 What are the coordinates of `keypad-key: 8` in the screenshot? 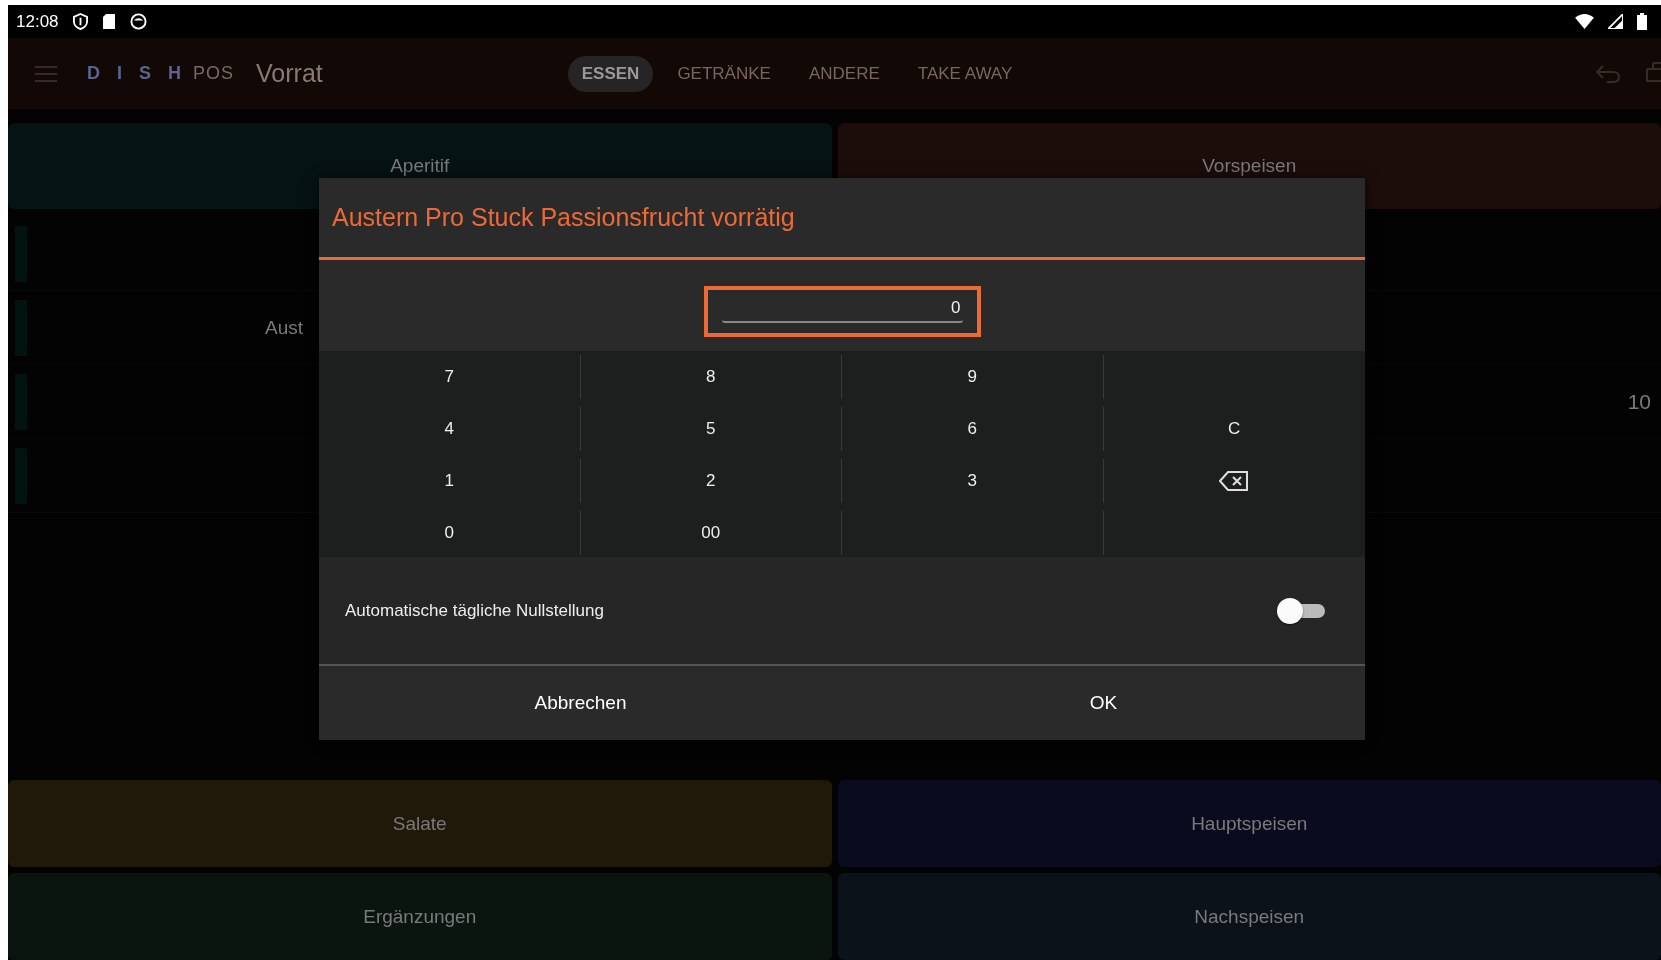 It's located at (711, 377).